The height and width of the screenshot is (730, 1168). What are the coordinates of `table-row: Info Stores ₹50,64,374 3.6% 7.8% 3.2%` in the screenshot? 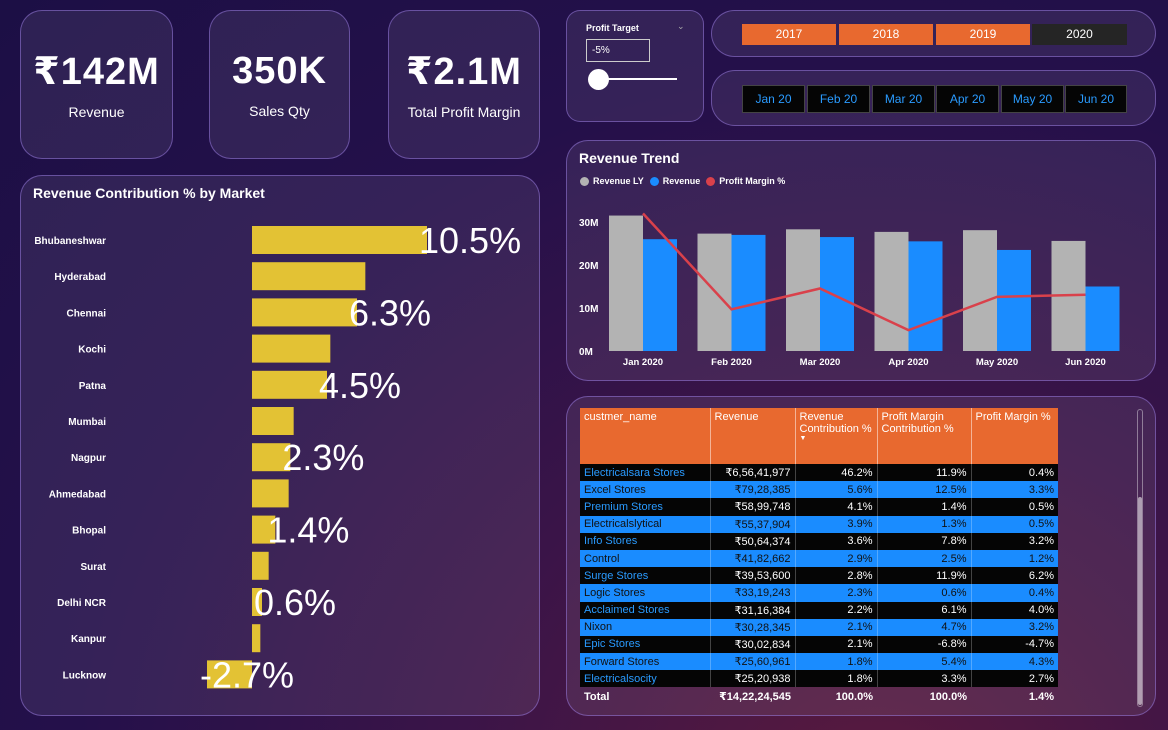 It's located at (819, 541).